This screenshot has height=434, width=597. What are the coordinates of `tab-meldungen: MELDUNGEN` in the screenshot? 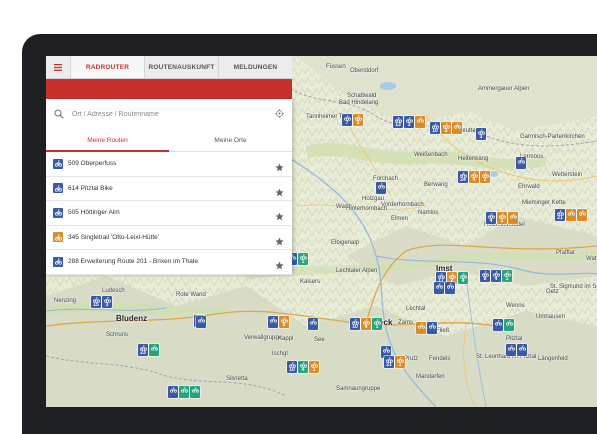 It's located at (255, 67).